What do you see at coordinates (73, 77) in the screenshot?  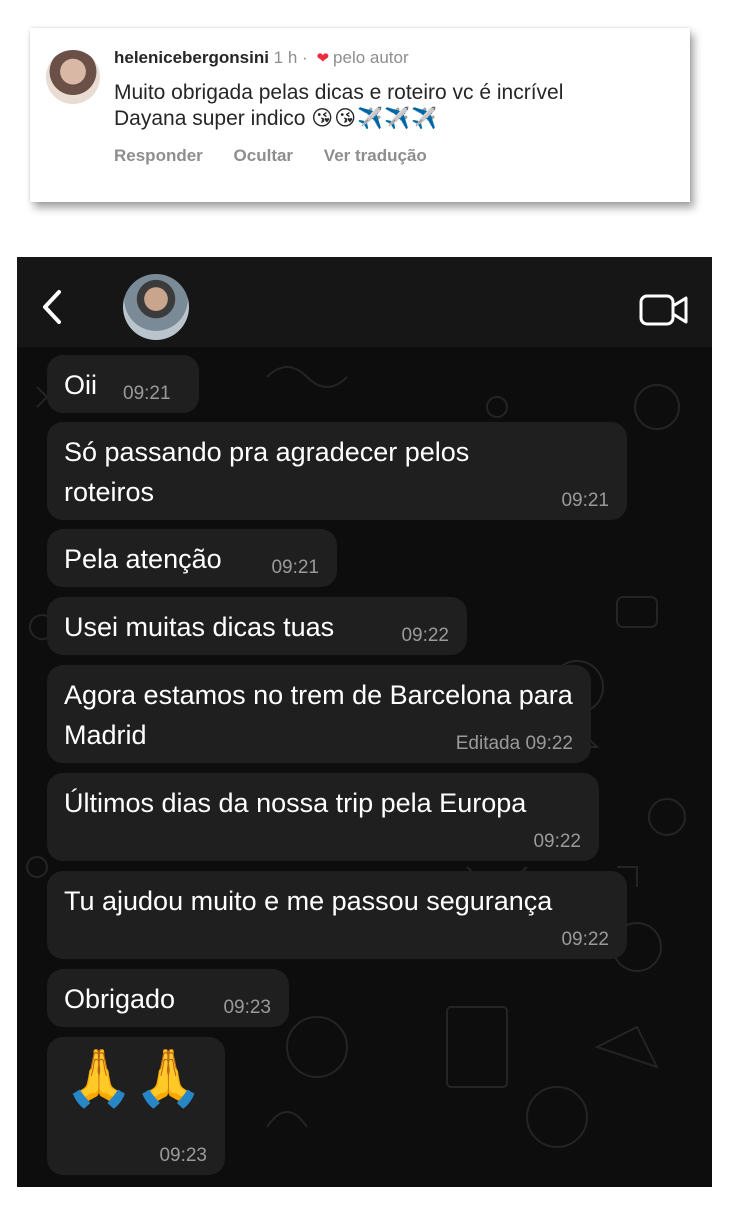 I see `commenter-avatar` at bounding box center [73, 77].